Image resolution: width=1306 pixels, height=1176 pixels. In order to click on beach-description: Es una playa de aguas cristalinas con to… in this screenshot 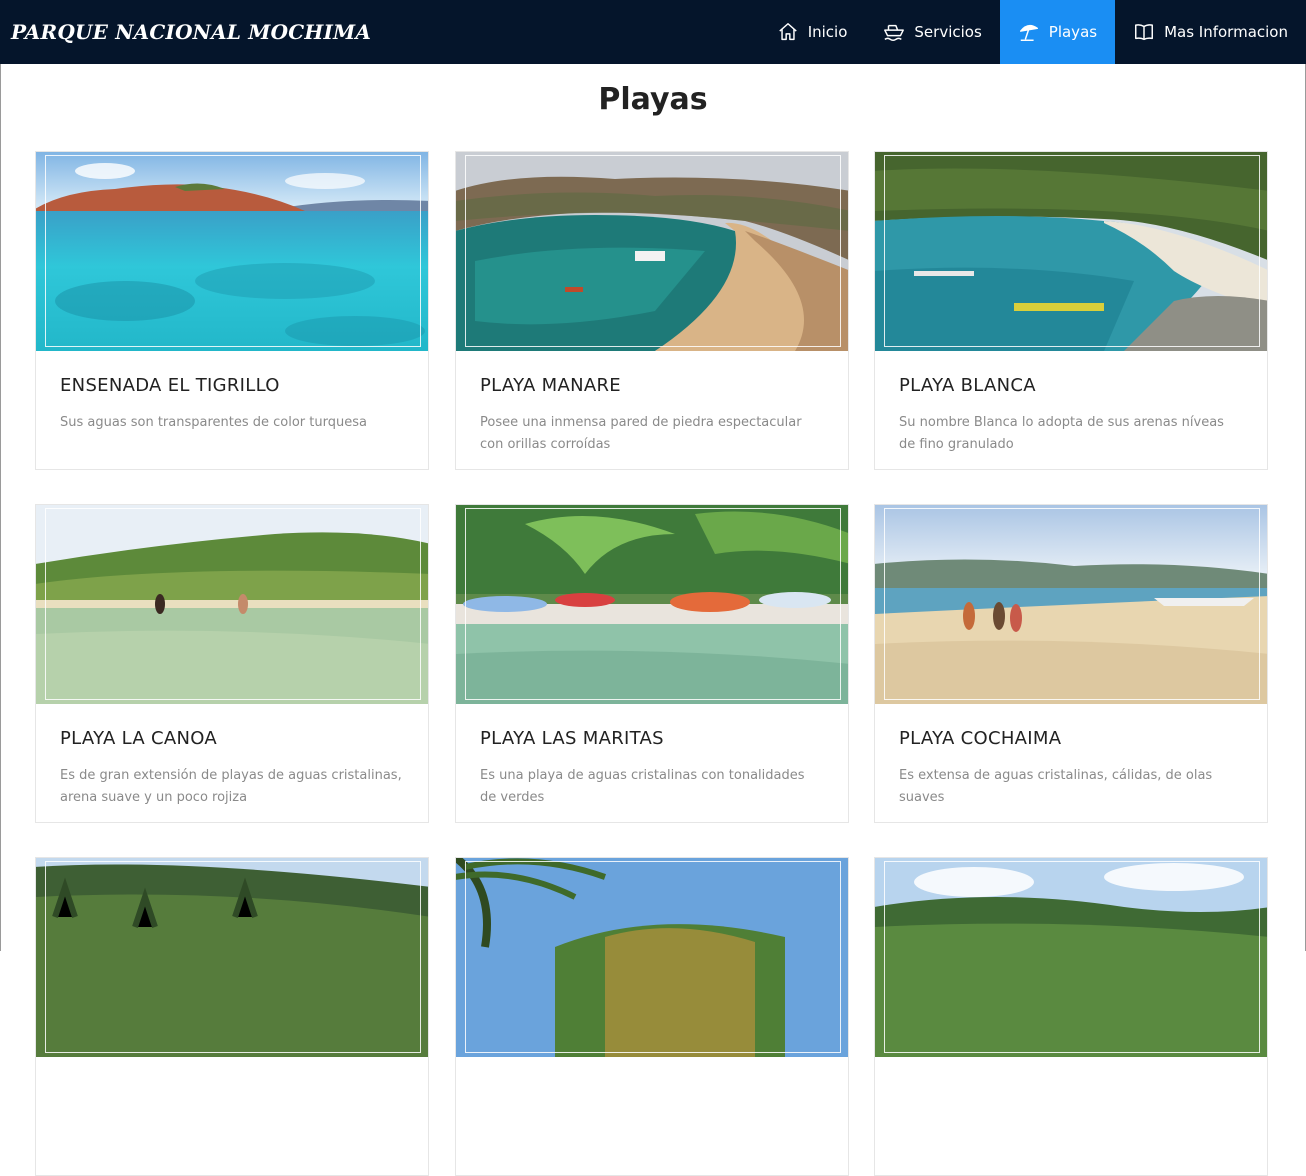, I will do `click(642, 786)`.